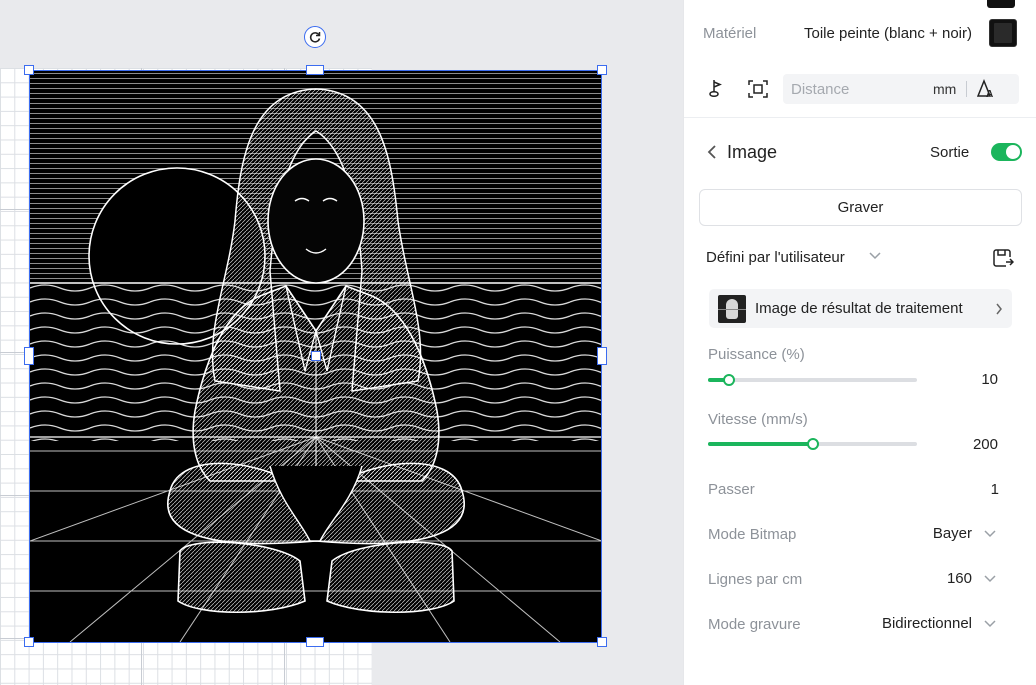  Describe the element at coordinates (730, 33) in the screenshot. I see `material-label: Matériel` at that location.